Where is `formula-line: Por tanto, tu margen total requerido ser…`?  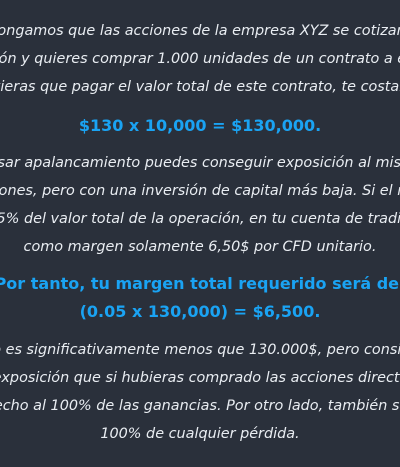 formula-line: Por tanto, tu margen total requerido ser… is located at coordinates (200, 283).